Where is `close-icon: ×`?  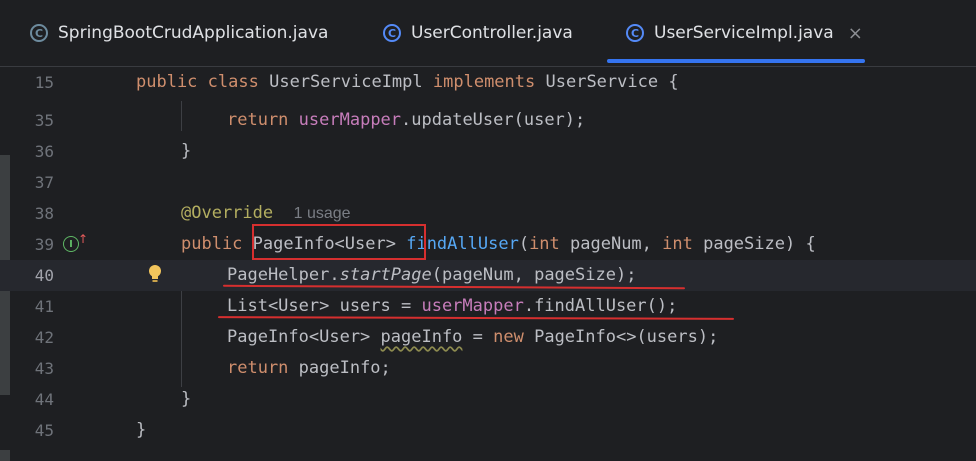 close-icon: × is located at coordinates (855, 33).